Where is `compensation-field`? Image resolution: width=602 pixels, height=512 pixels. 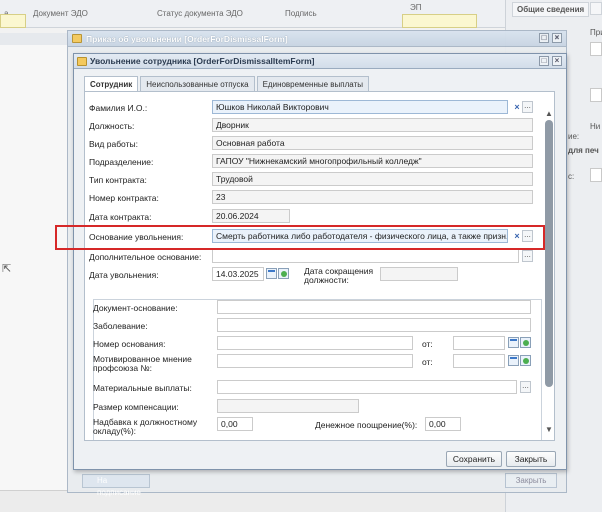
compensation-field is located at coordinates (288, 406).